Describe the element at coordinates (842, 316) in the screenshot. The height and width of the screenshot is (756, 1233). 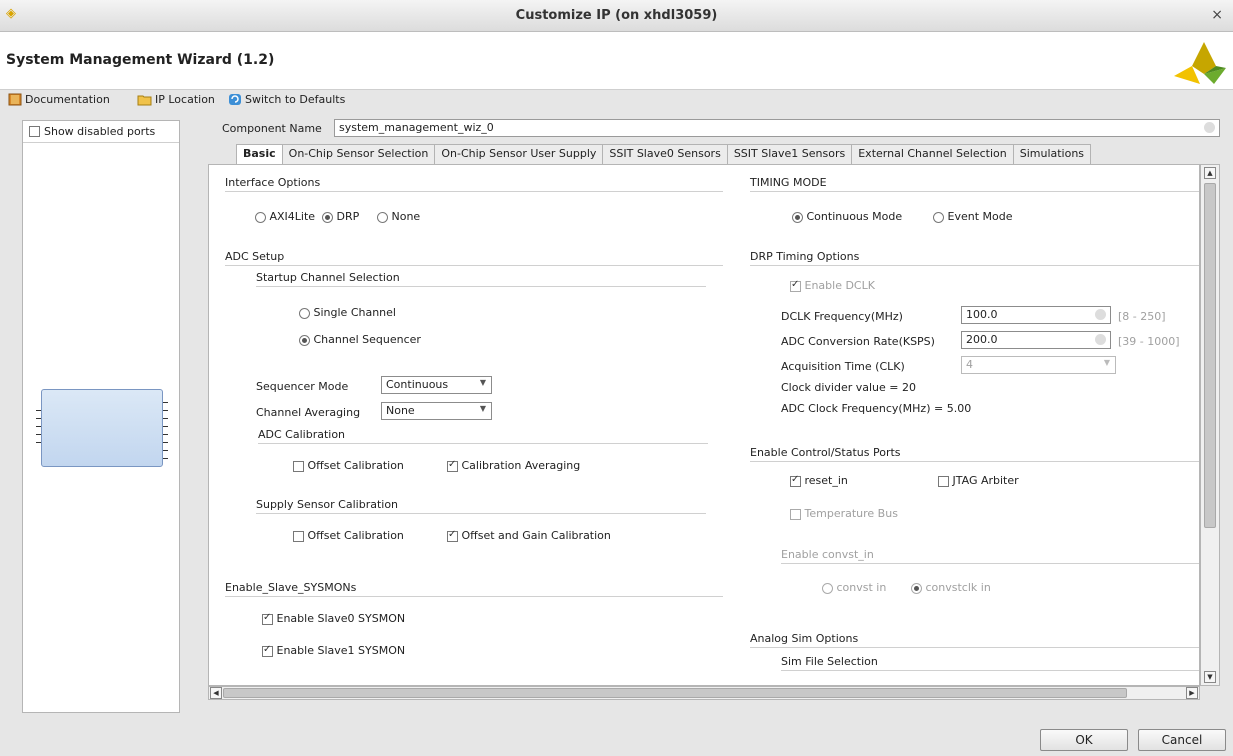
I see `dclk-frequency-label: DCLK Frequency(MHz)` at that location.